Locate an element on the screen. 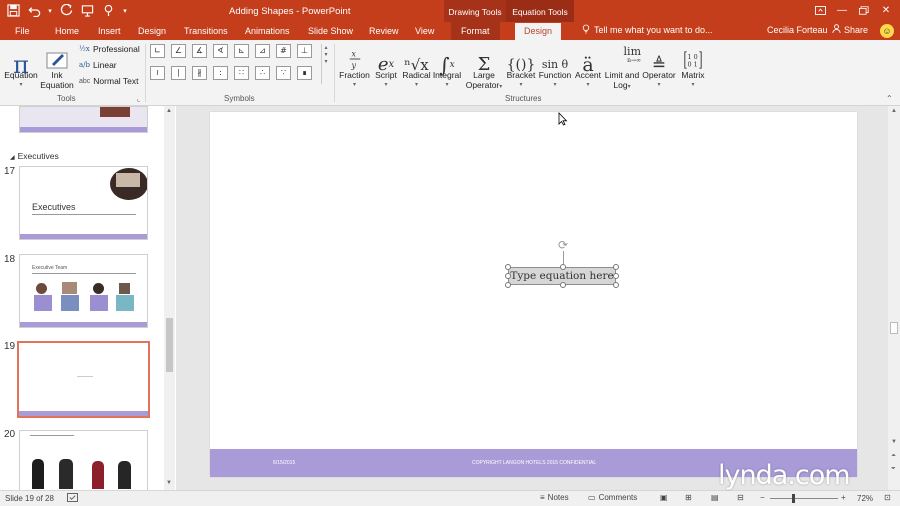 Image resolution: width=900 pixels, height=506 pixels. symbol-angle: ∠ is located at coordinates (178, 51).